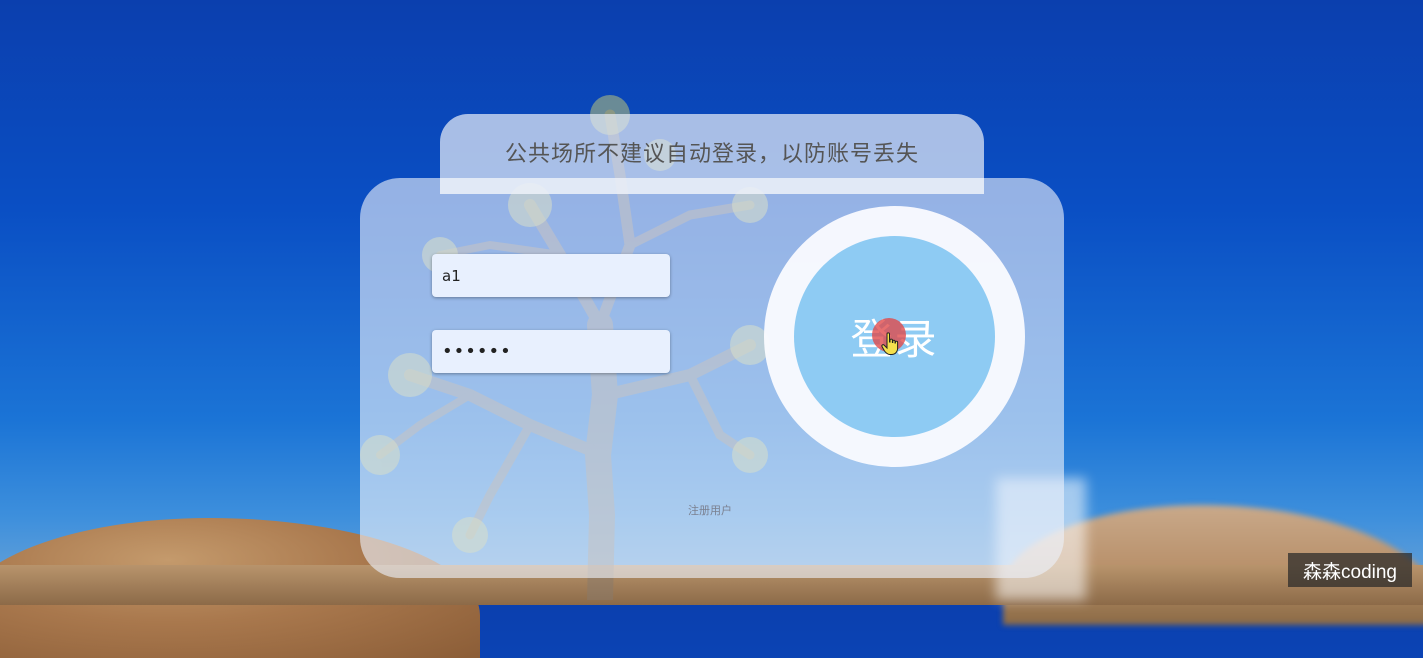 Image resolution: width=1423 pixels, height=658 pixels. Describe the element at coordinates (890, 343) in the screenshot. I see `pointer-hand-icon` at that location.